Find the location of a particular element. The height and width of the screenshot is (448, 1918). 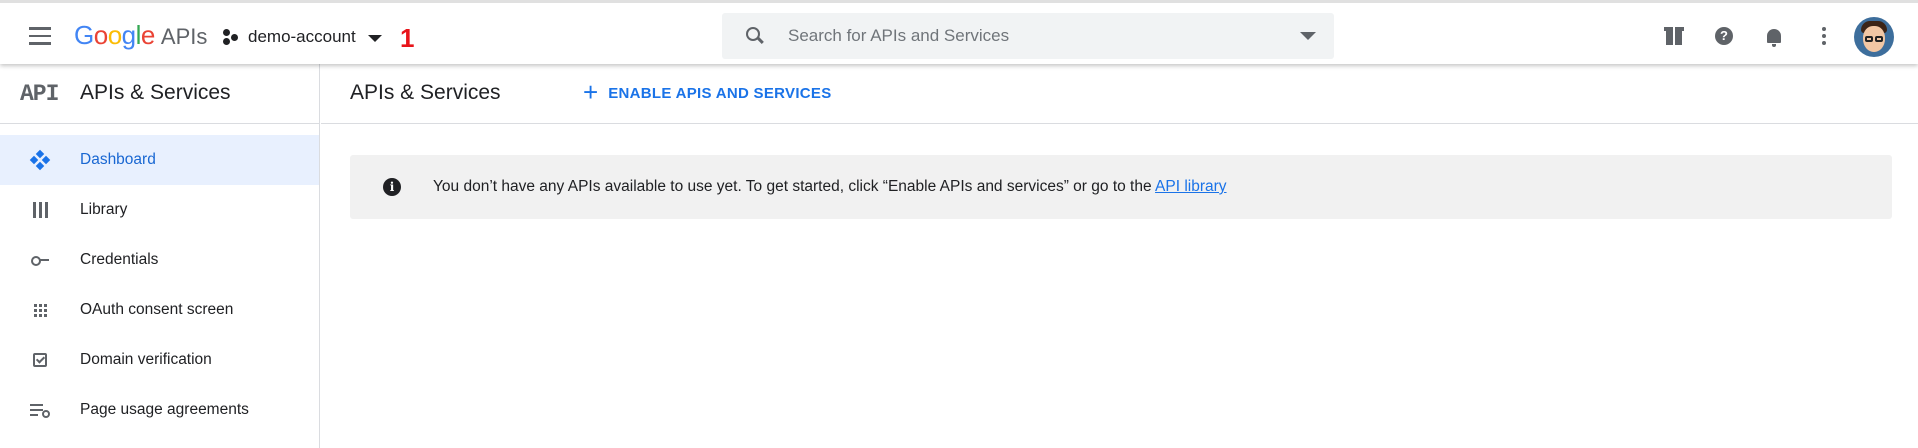

sidebar-item-label: Page usage agreements is located at coordinates (164, 409).